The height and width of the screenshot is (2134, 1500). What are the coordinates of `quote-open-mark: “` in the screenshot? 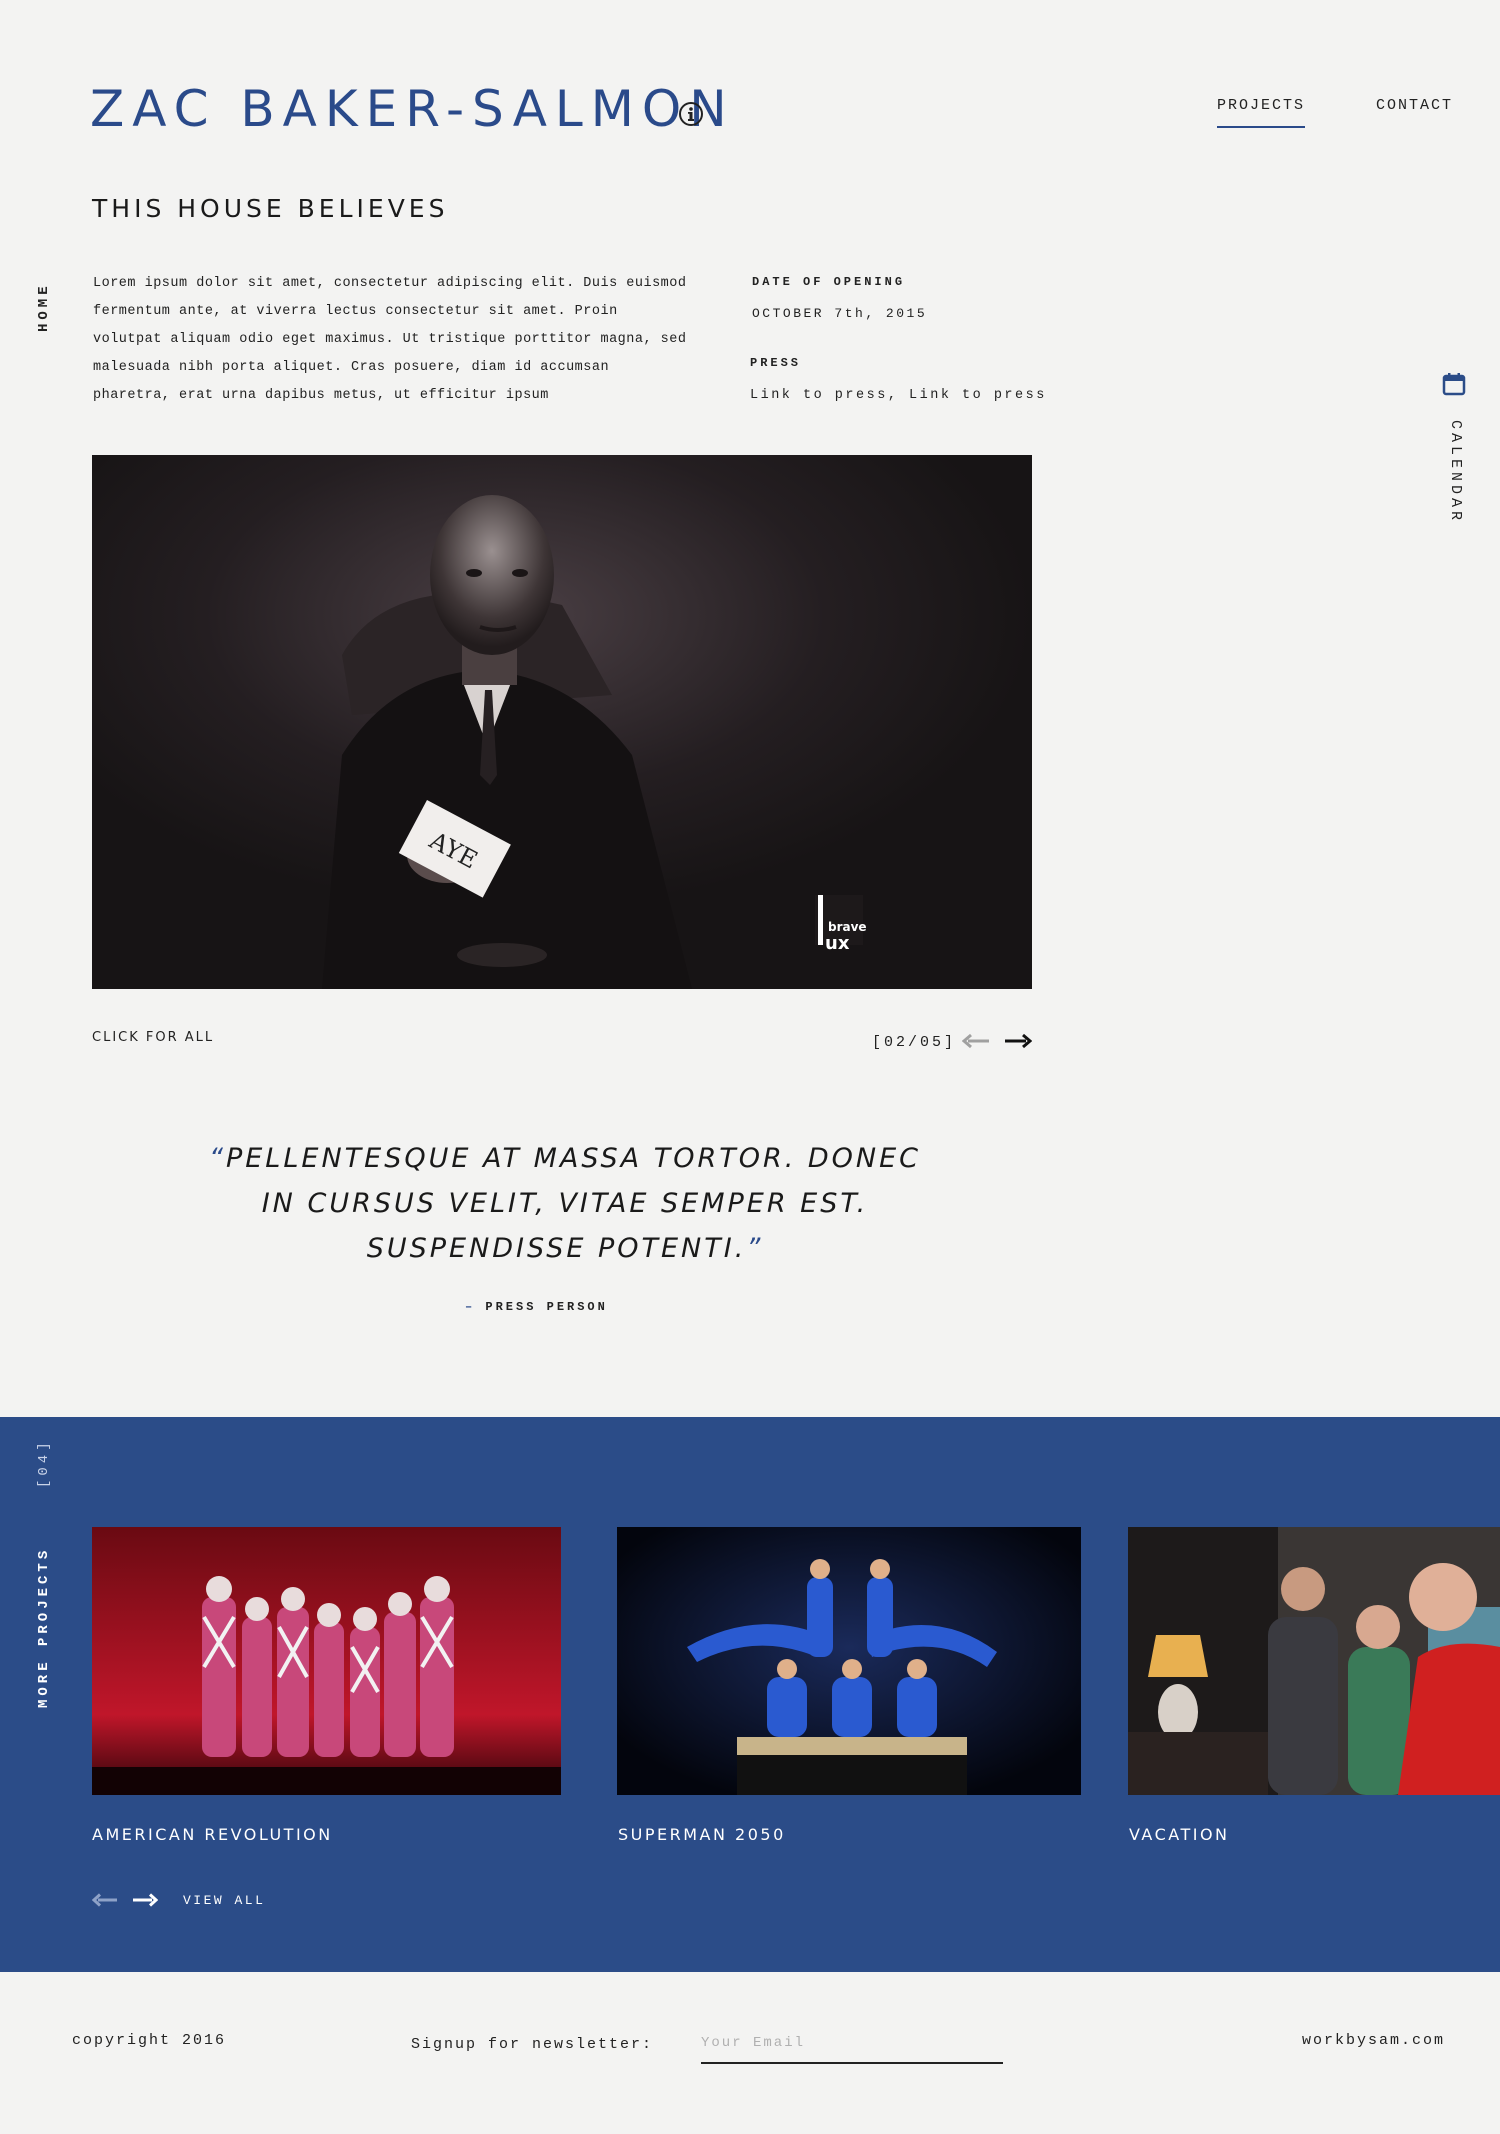 It's located at (217, 1158).